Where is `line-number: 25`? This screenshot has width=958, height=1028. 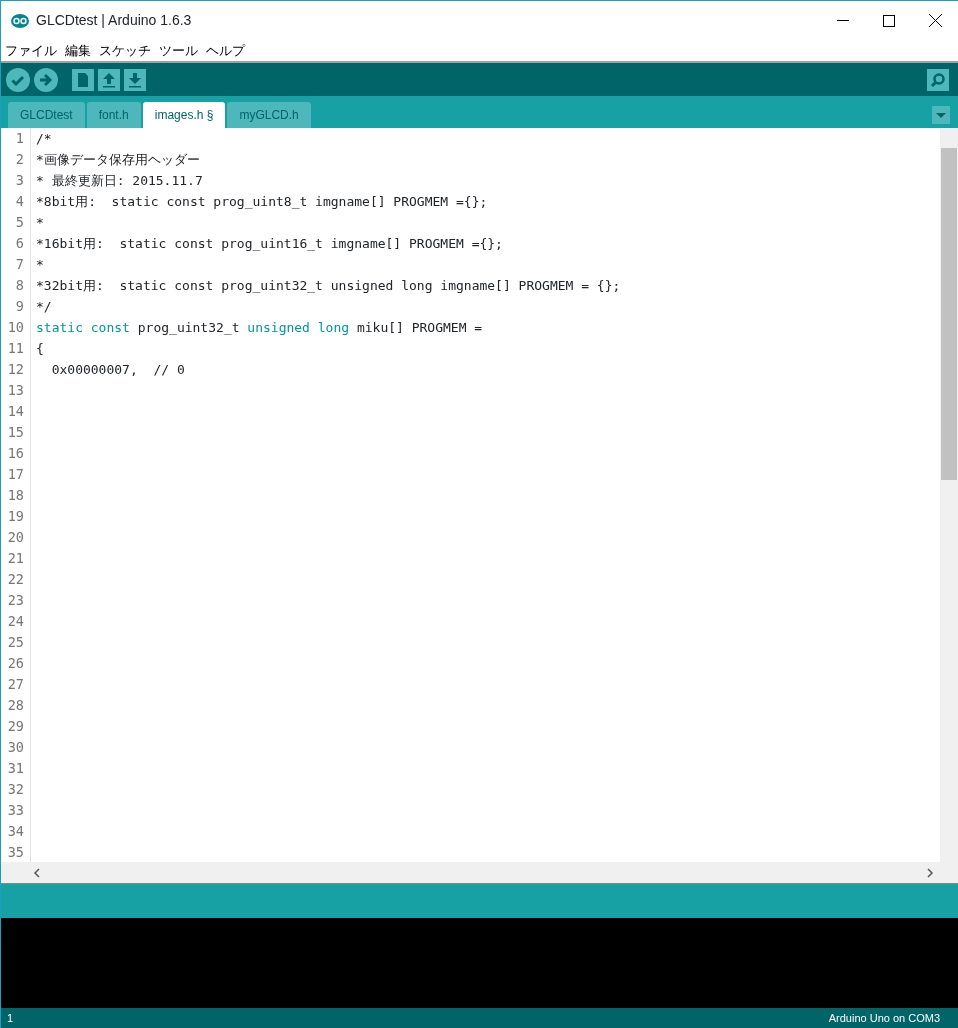
line-number: 25 is located at coordinates (15, 642).